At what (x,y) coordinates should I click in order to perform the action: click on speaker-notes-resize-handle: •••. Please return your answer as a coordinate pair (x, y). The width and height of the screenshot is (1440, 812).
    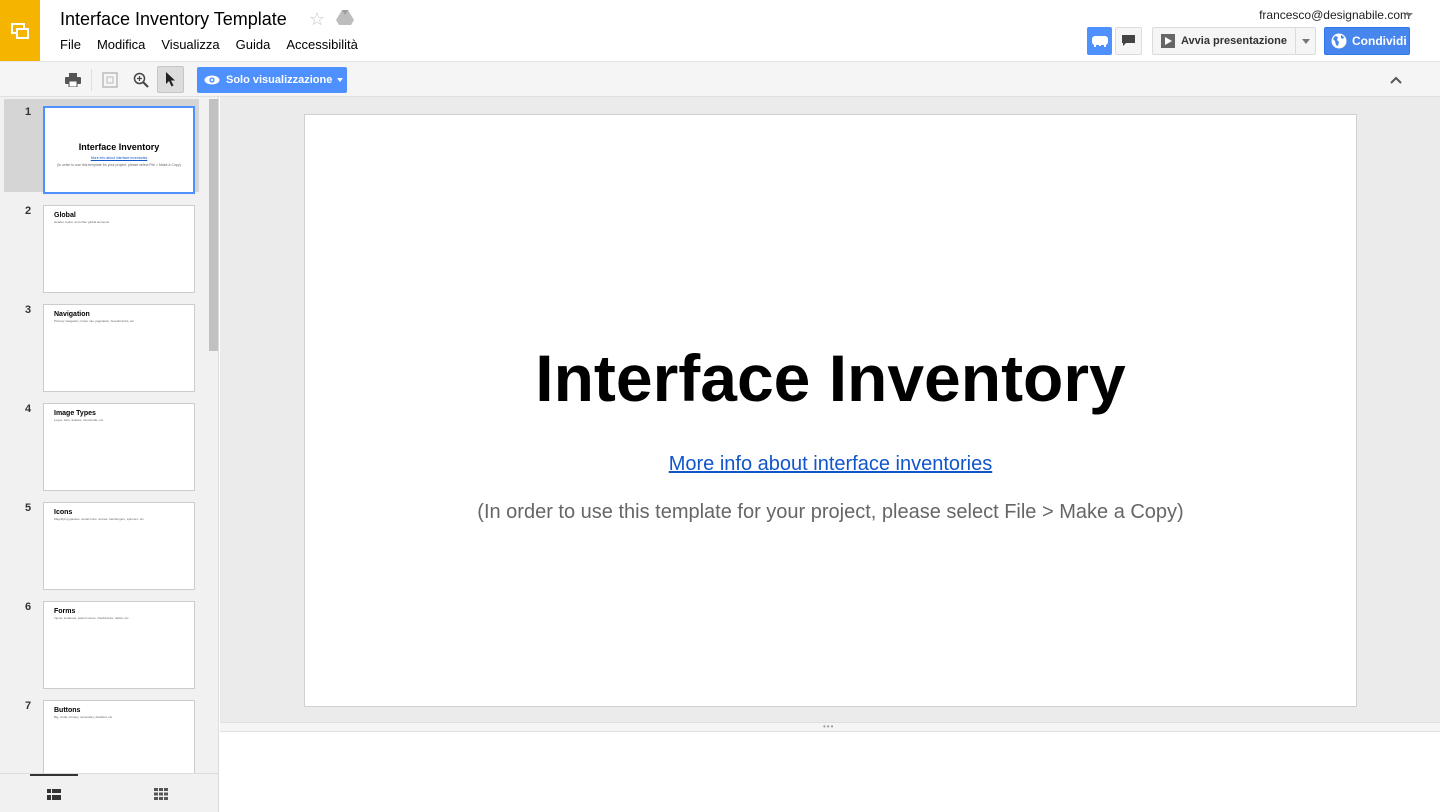
    Looking at the image, I should click on (830, 727).